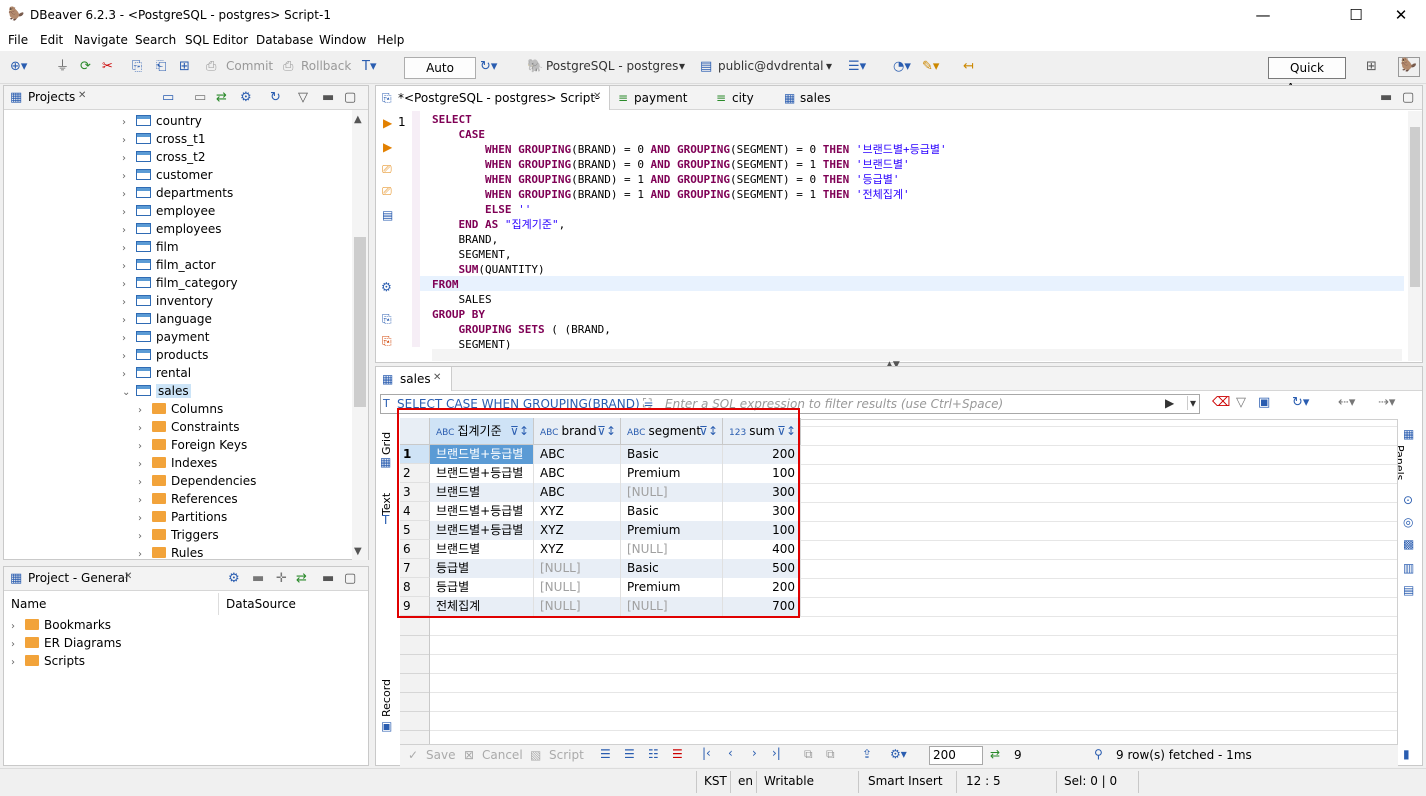 The height and width of the screenshot is (796, 1426). Describe the element at coordinates (61, 625) in the screenshot. I see `tree-item-bookmarks: › Bookmarks` at that location.